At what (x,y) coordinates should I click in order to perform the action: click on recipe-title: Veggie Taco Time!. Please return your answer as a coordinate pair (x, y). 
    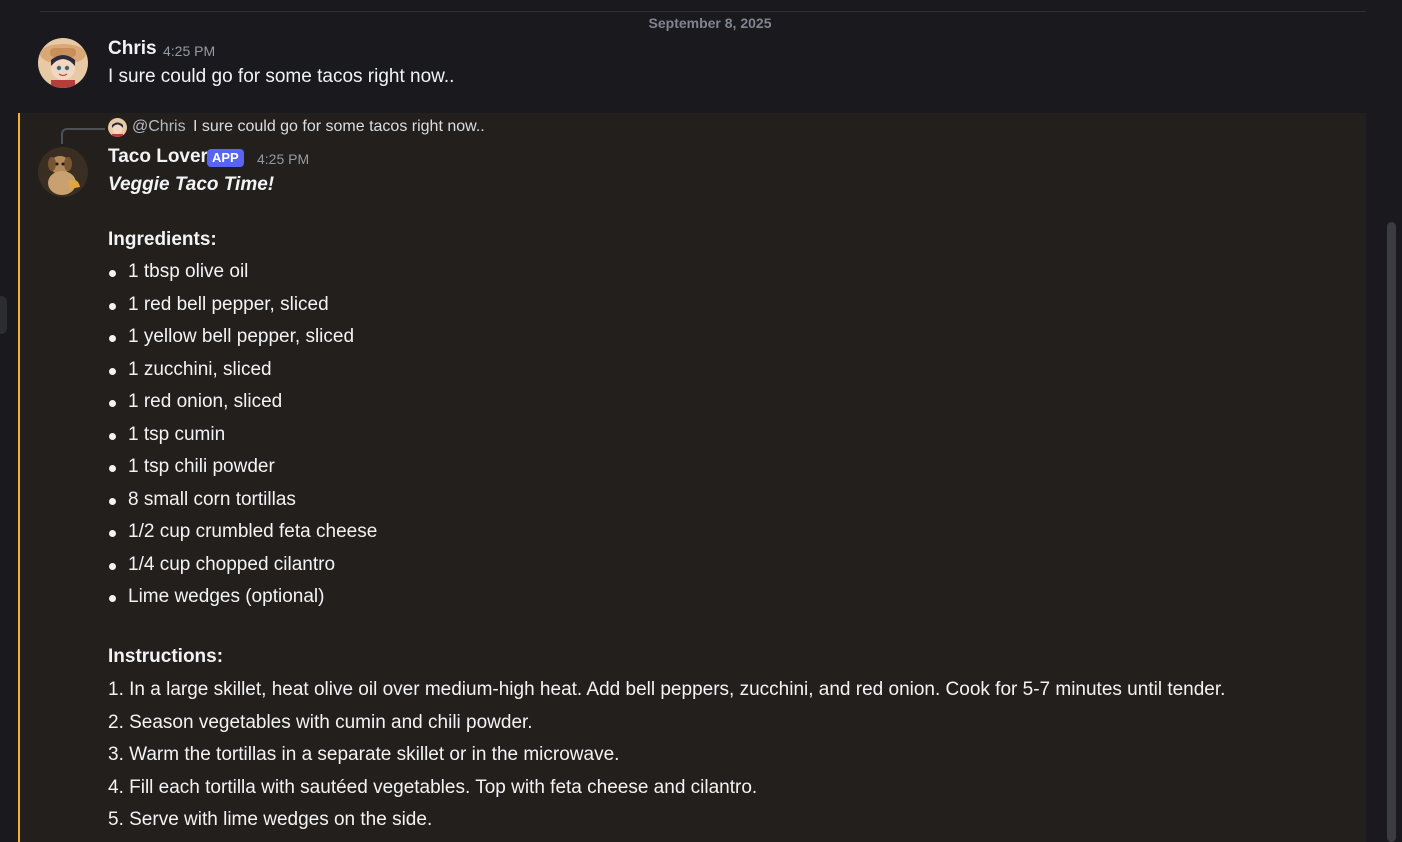
    Looking at the image, I should click on (191, 184).